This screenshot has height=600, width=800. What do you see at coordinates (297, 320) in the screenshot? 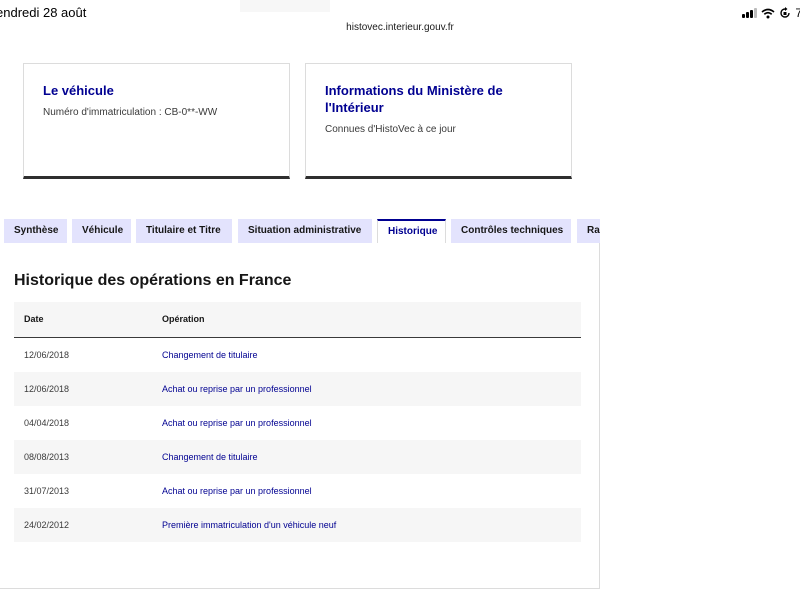
I see `table-header: Date Opération` at bounding box center [297, 320].